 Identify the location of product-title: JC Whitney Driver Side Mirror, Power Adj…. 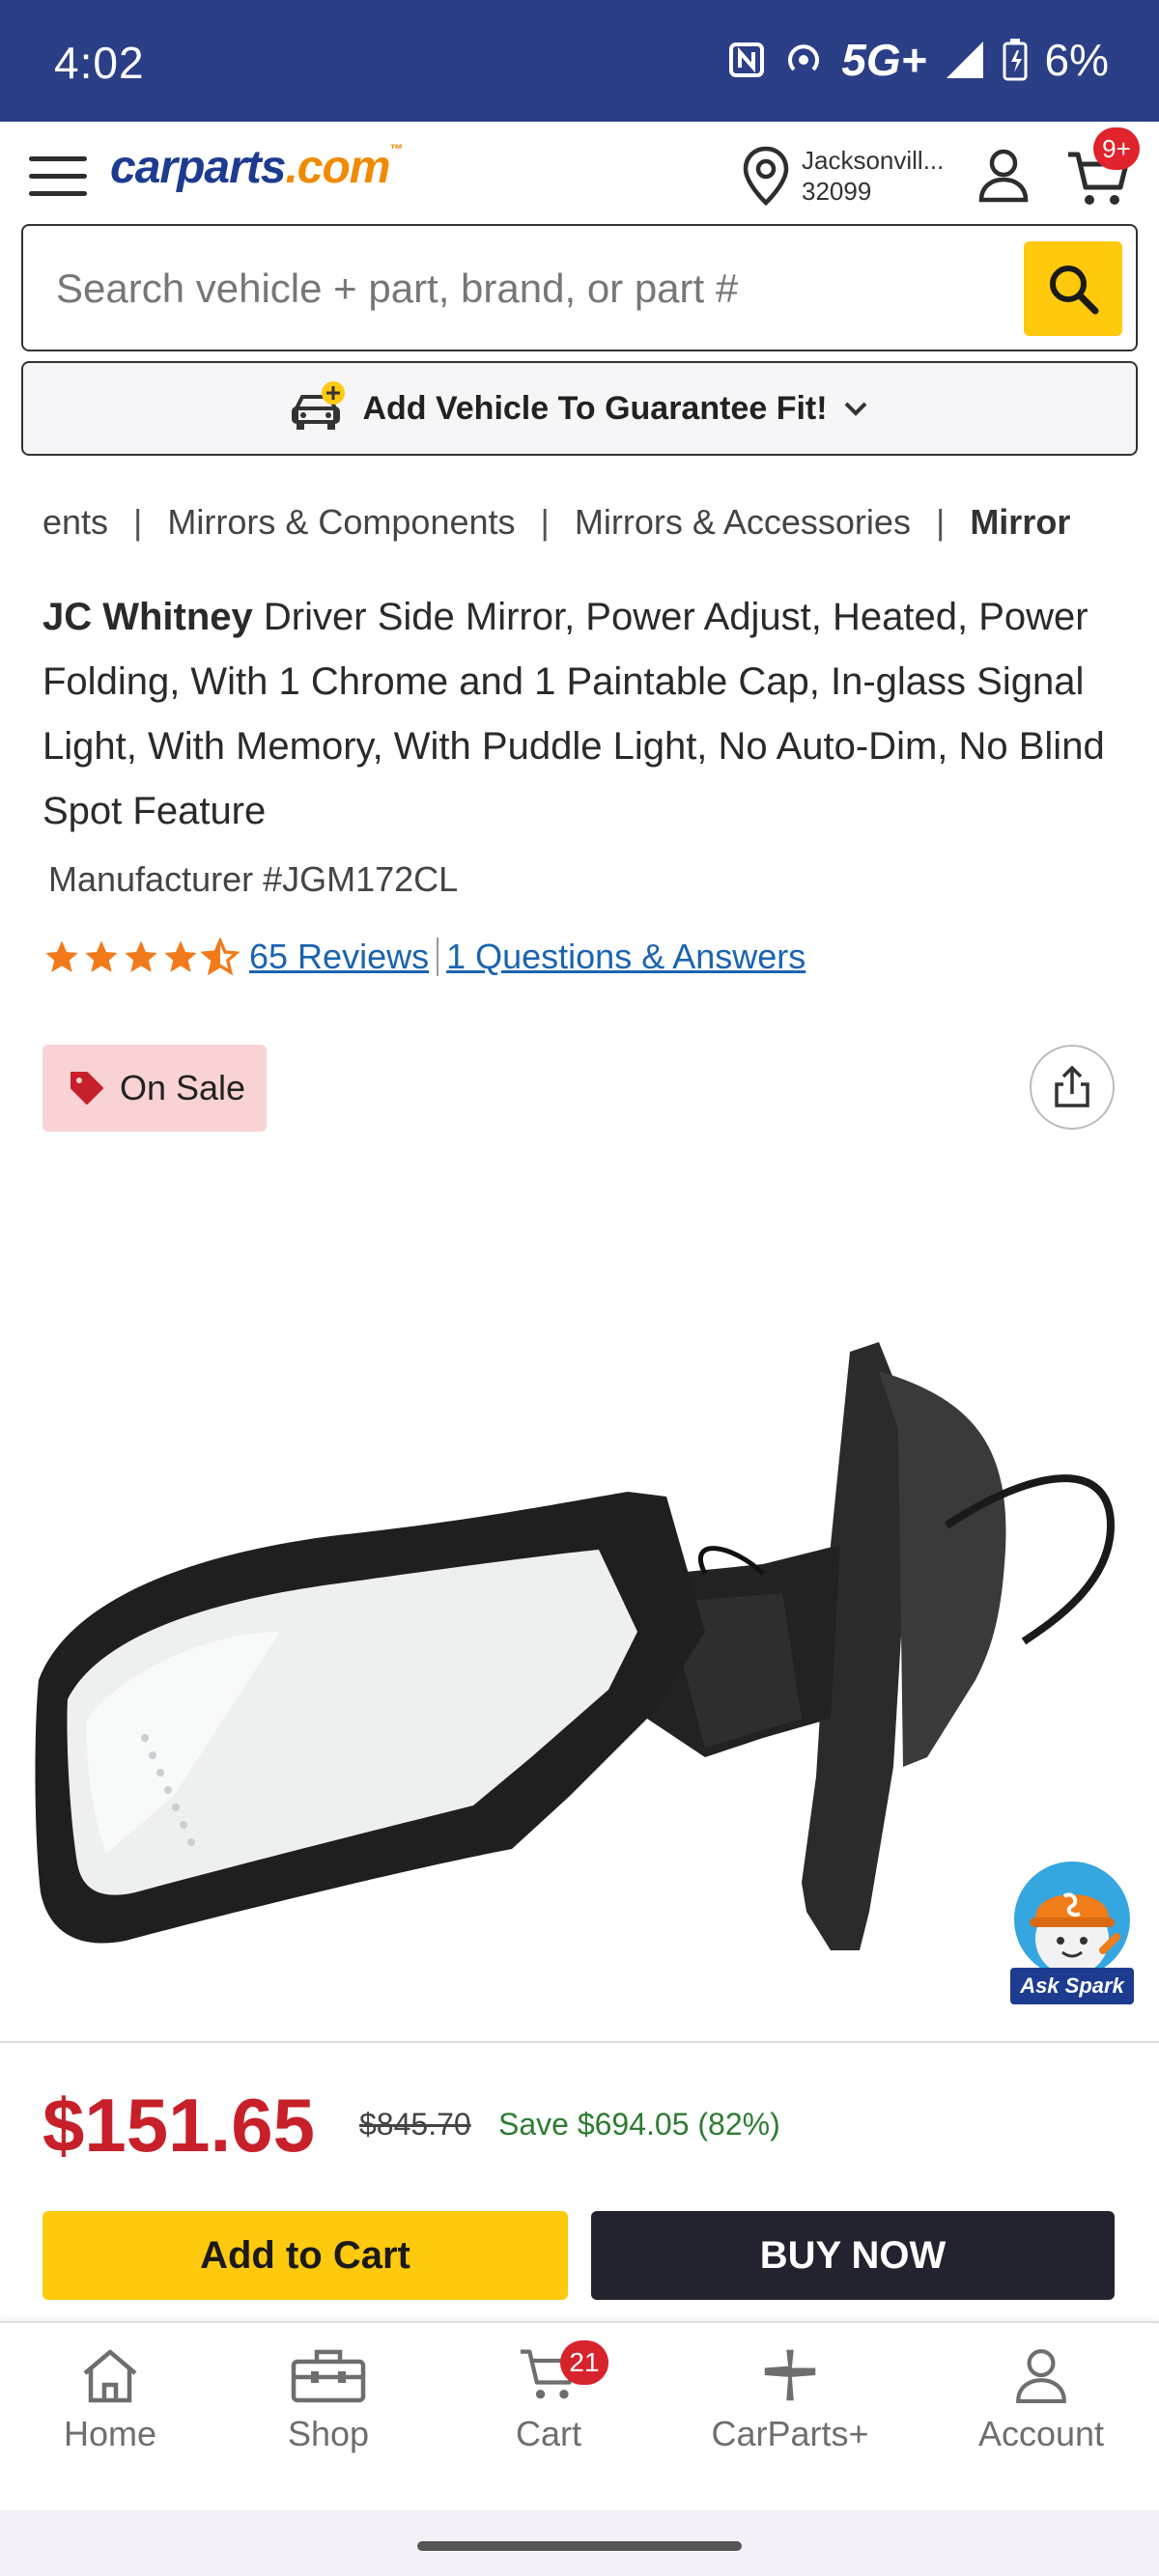
(583, 715).